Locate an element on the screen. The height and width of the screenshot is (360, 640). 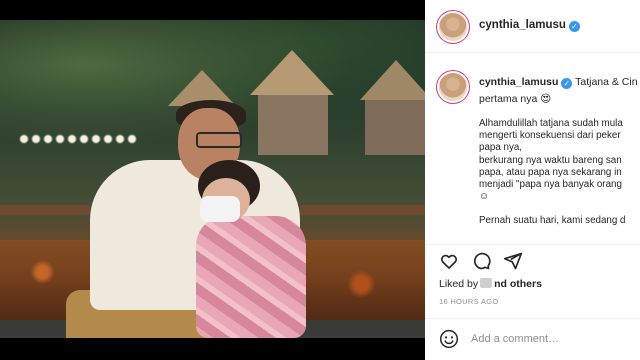
caption-line: ☺ is located at coordinates (484, 197).